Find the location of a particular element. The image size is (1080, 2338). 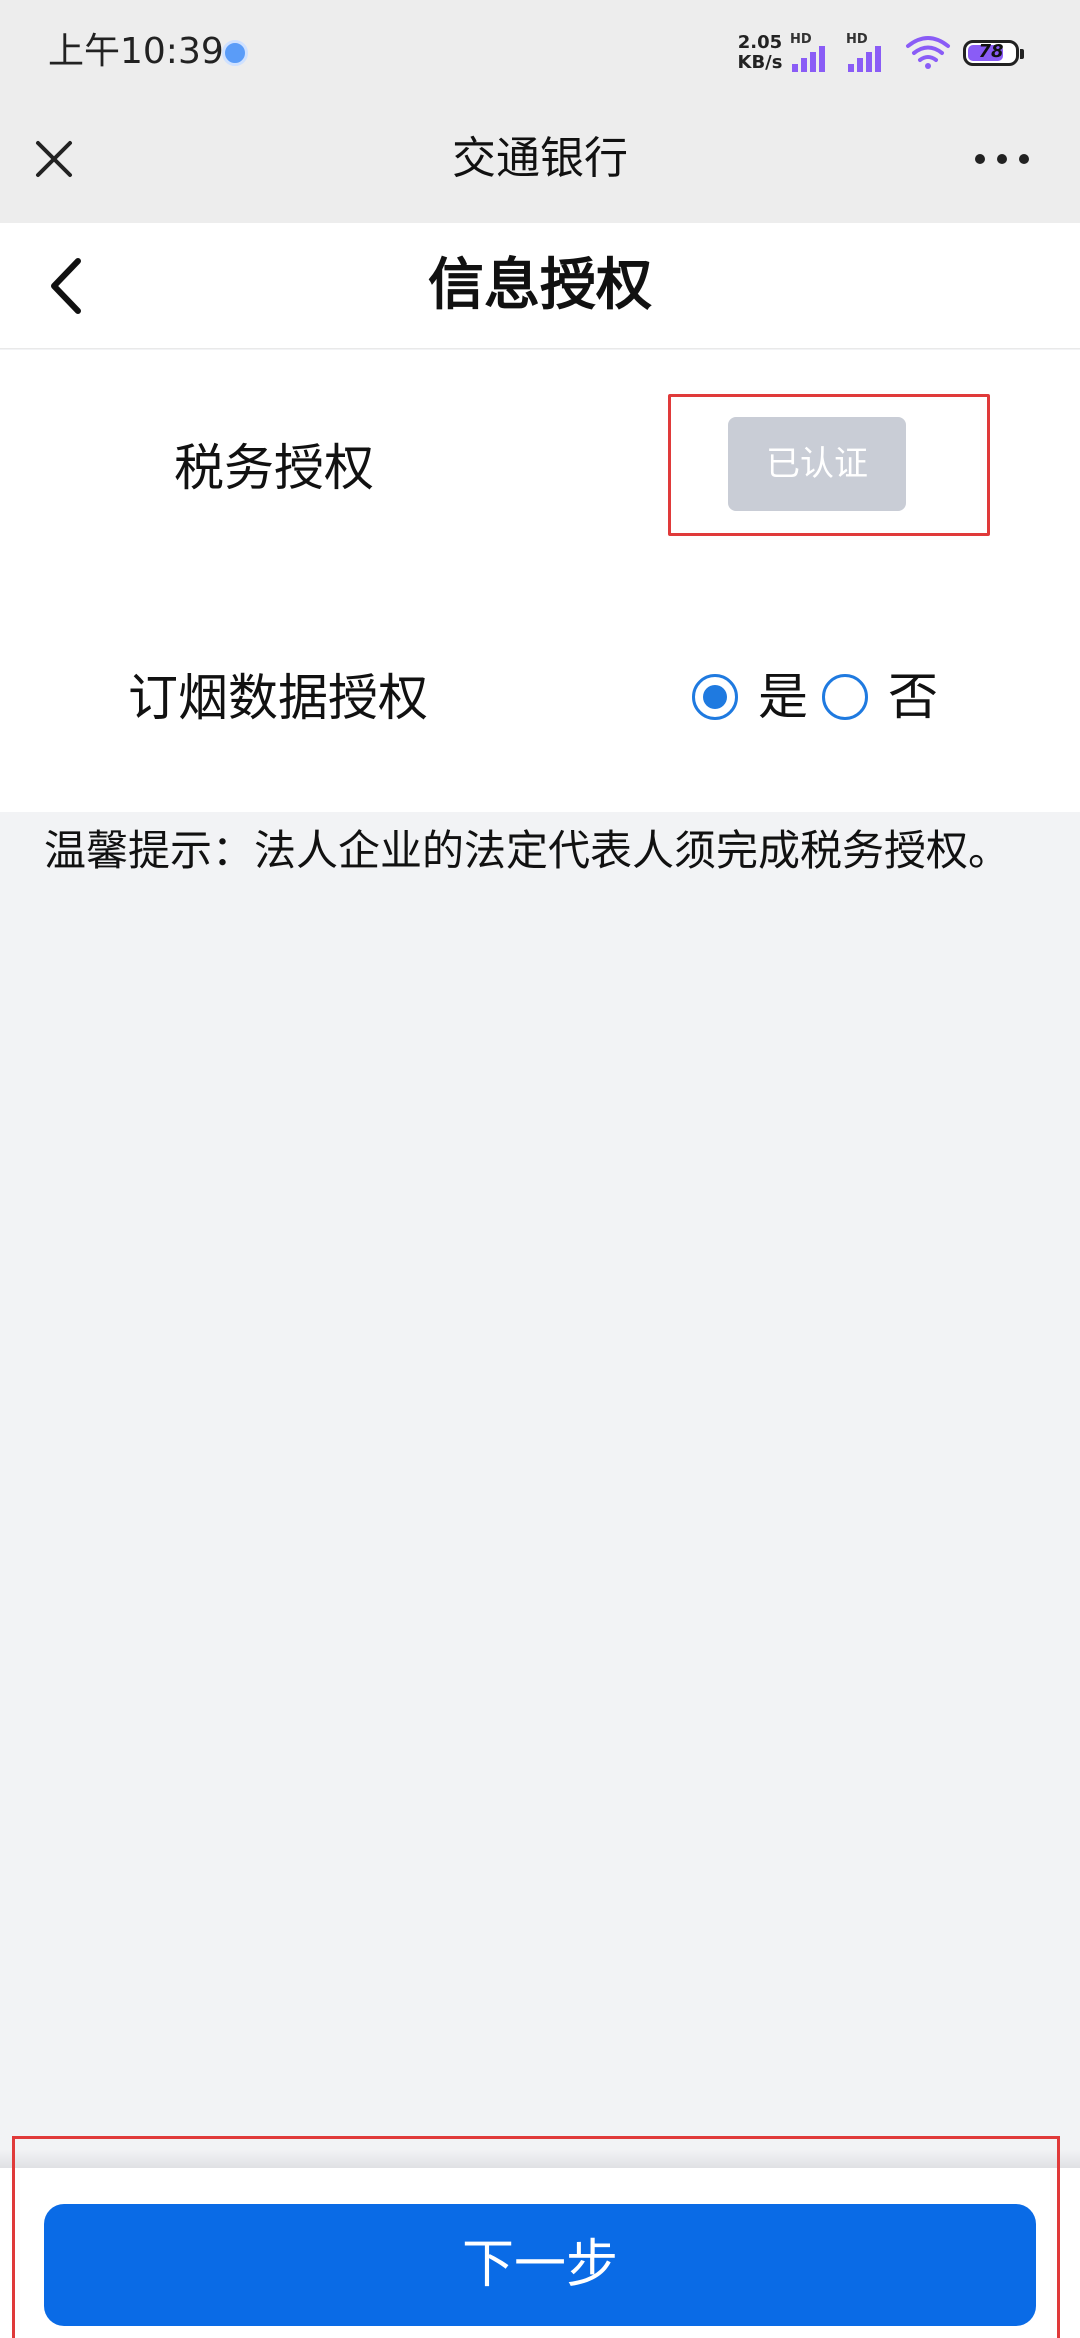

battery-icon: 78 is located at coordinates (993, 53).